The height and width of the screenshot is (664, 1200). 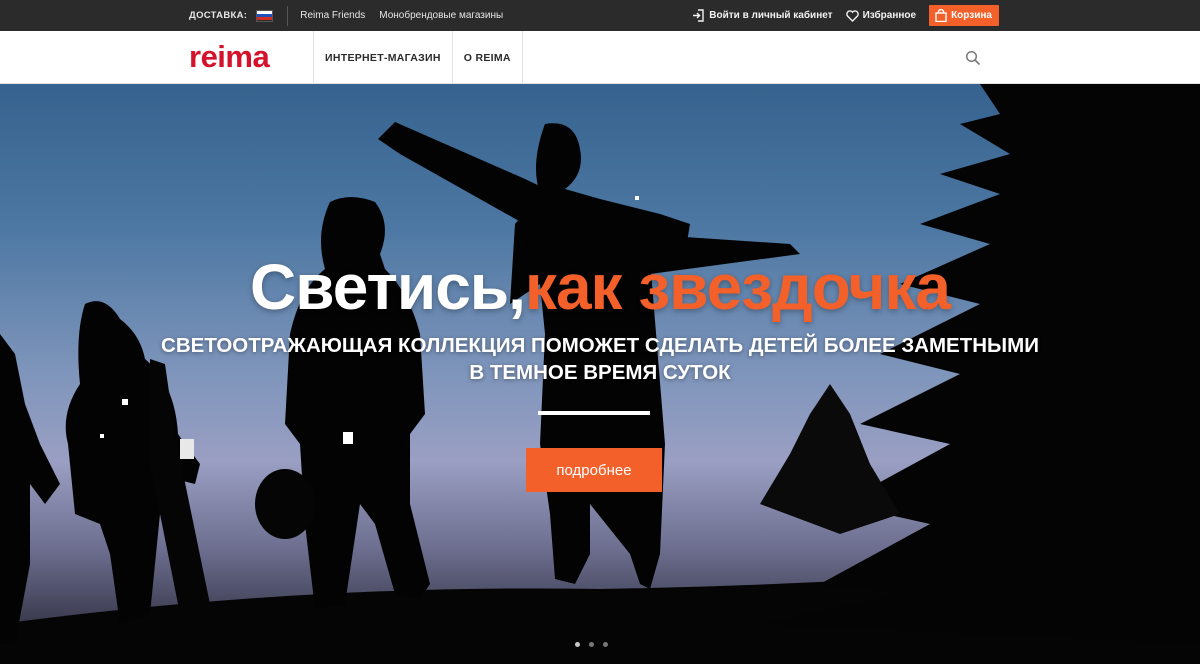 What do you see at coordinates (771, 15) in the screenshot?
I see `login-label: Войти в личный кабинет` at bounding box center [771, 15].